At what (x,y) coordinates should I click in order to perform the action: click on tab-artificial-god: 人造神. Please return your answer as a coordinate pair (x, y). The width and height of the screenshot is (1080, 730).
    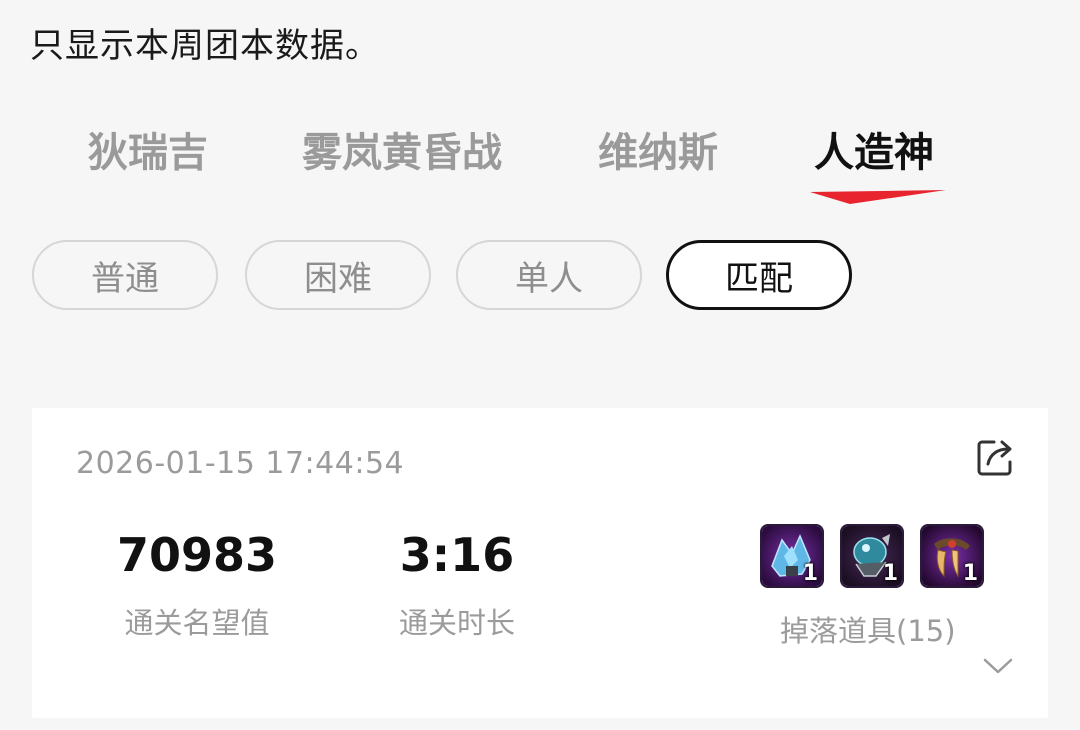
    Looking at the image, I should click on (874, 149).